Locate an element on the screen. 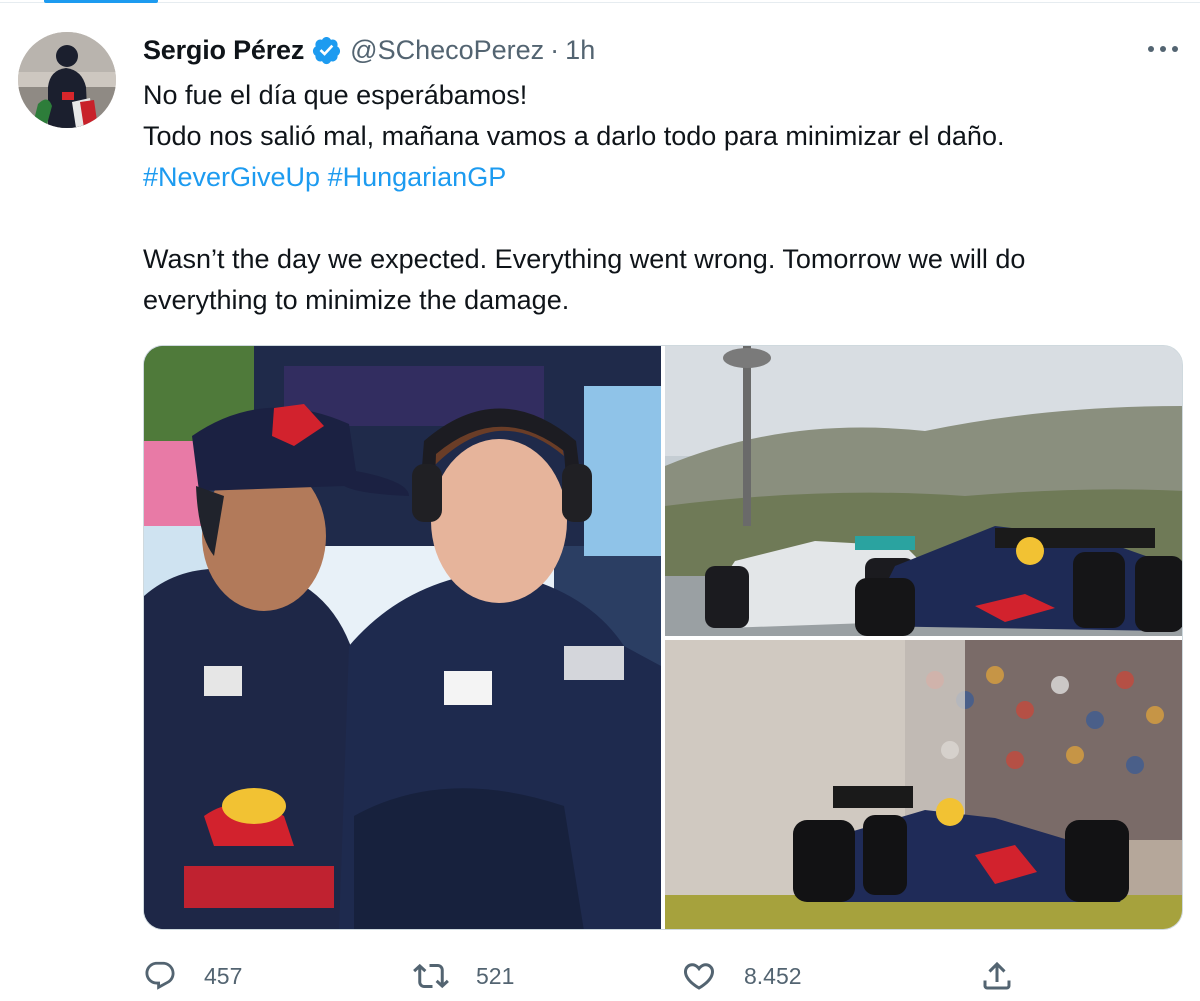 The width and height of the screenshot is (1200, 1001). tweet-header: Sergio Pérez @SChecoPerez · 1h is located at coordinates (369, 50).